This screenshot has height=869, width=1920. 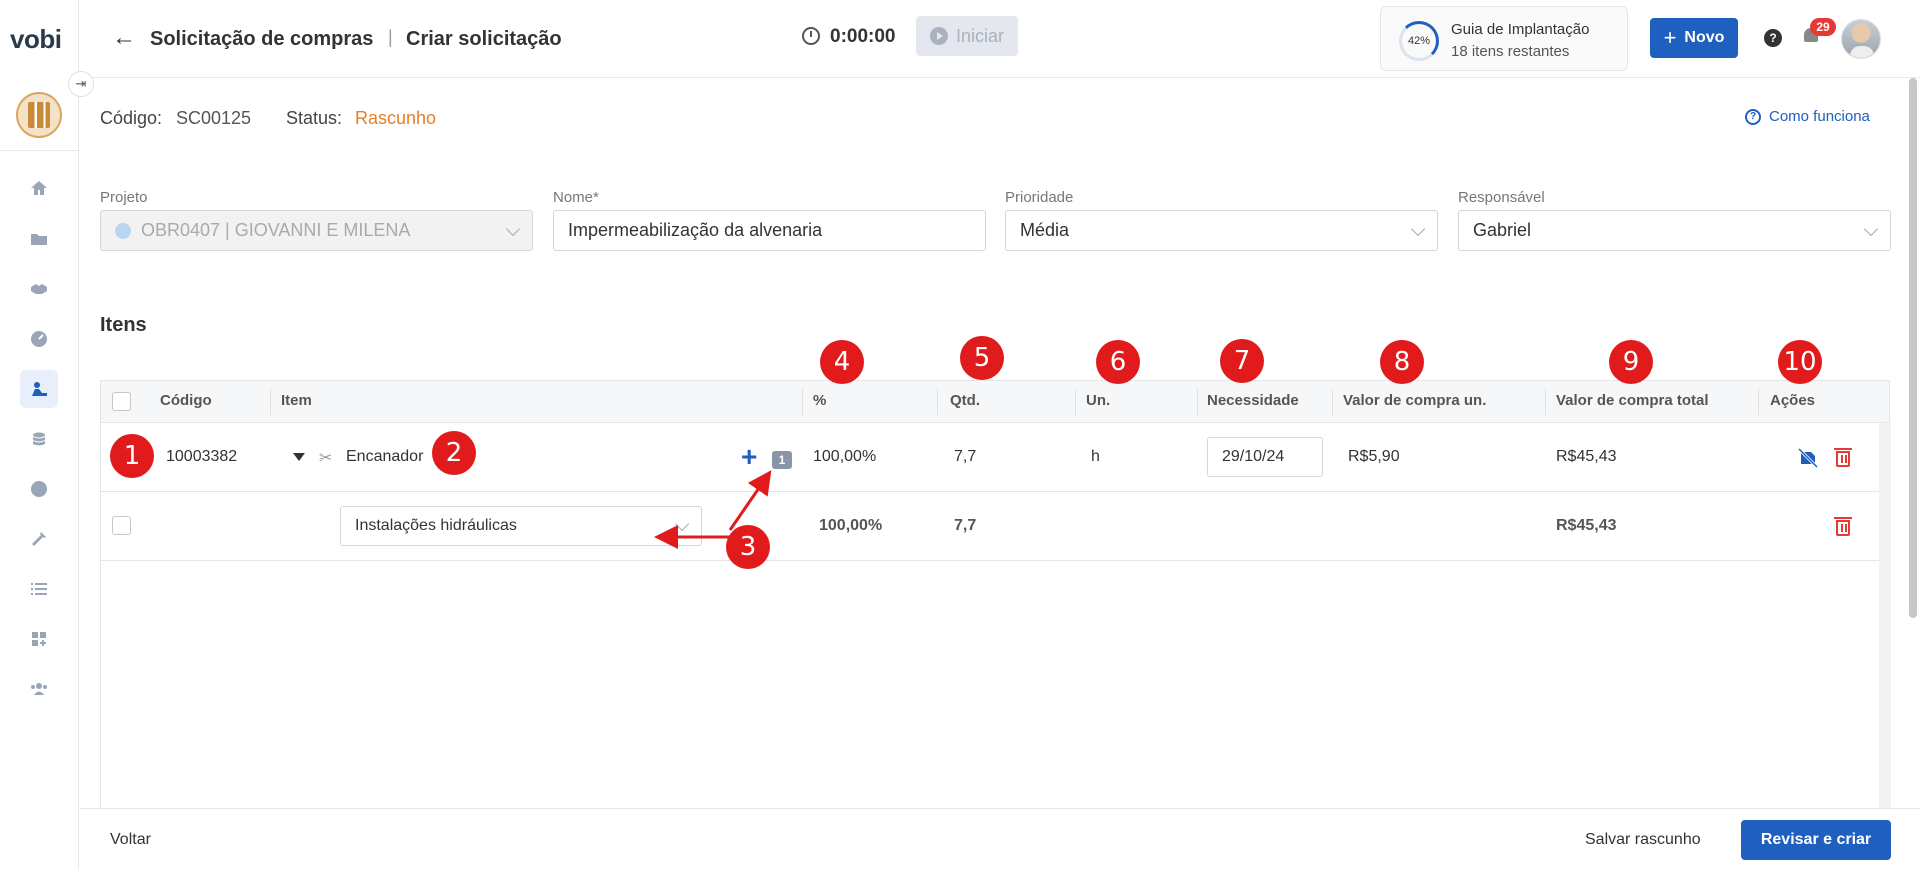 What do you see at coordinates (1118, 362) in the screenshot?
I see `annotation-marker-6: 6` at bounding box center [1118, 362].